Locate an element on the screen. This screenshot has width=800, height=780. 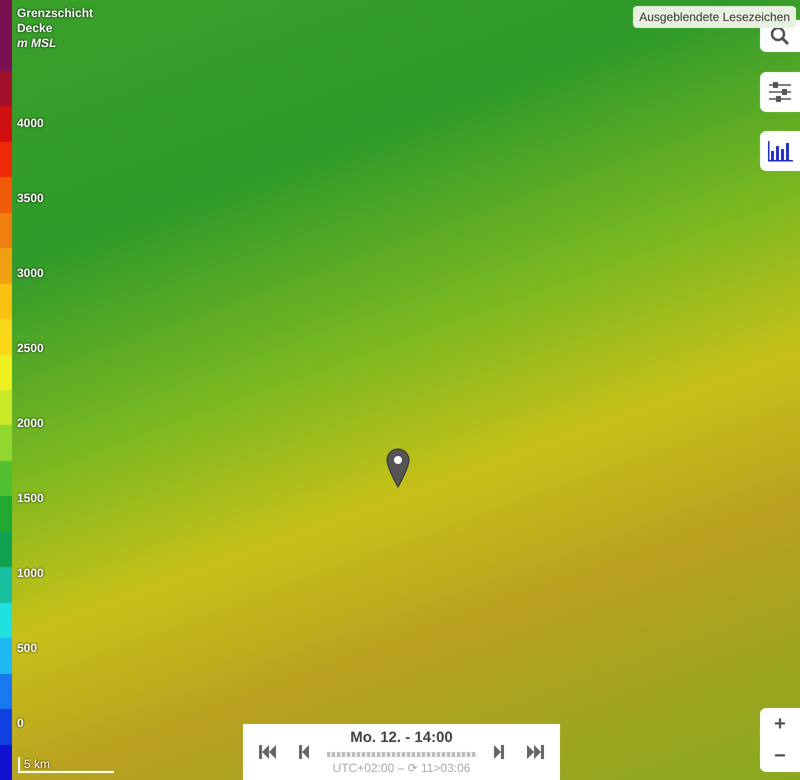
scale-label: 500 is located at coordinates (27, 648).